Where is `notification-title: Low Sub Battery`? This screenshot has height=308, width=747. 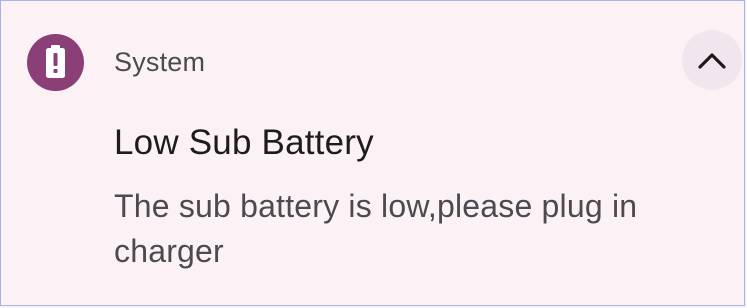
notification-title: Low Sub Battery is located at coordinates (244, 142).